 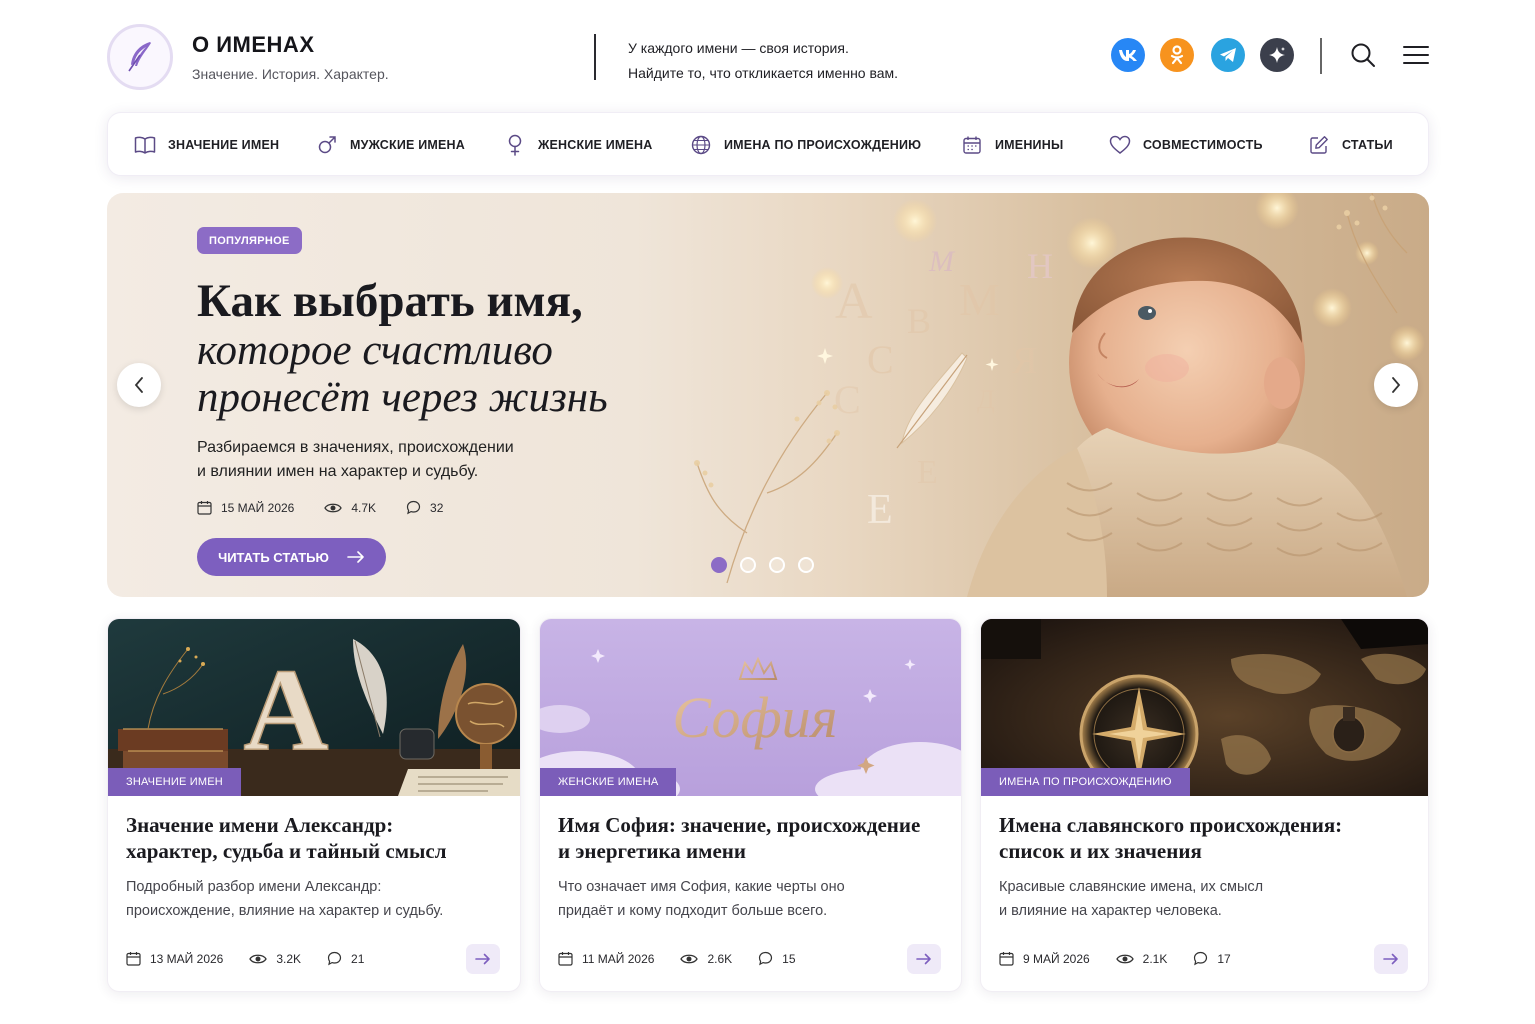 What do you see at coordinates (608, 782) in the screenshot?
I see `card-category-tag: ЖЕНСКИЕ ИМЕНА` at bounding box center [608, 782].